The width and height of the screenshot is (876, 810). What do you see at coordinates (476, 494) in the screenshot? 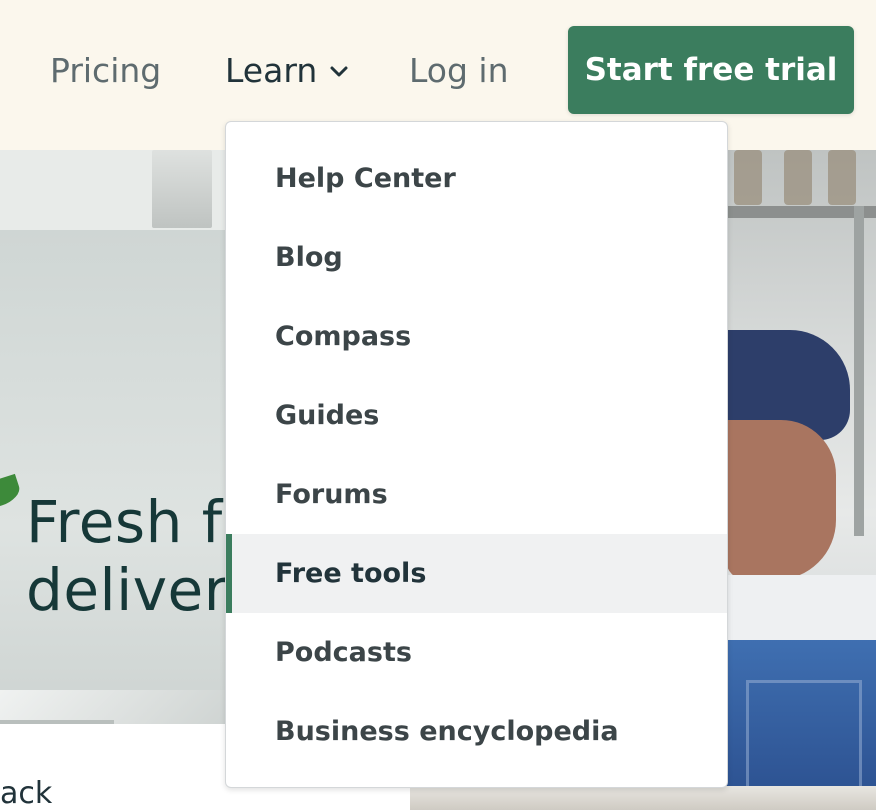
I see `menu-item-forums: Forums` at bounding box center [476, 494].